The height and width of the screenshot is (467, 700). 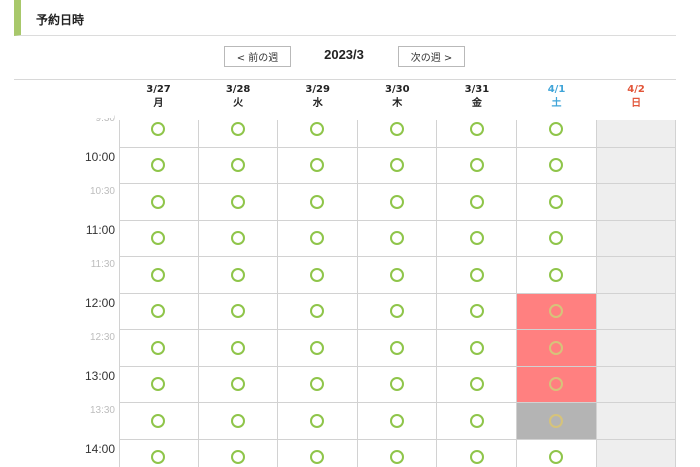 I want to click on time-label: 13:30, so click(x=102, y=410).